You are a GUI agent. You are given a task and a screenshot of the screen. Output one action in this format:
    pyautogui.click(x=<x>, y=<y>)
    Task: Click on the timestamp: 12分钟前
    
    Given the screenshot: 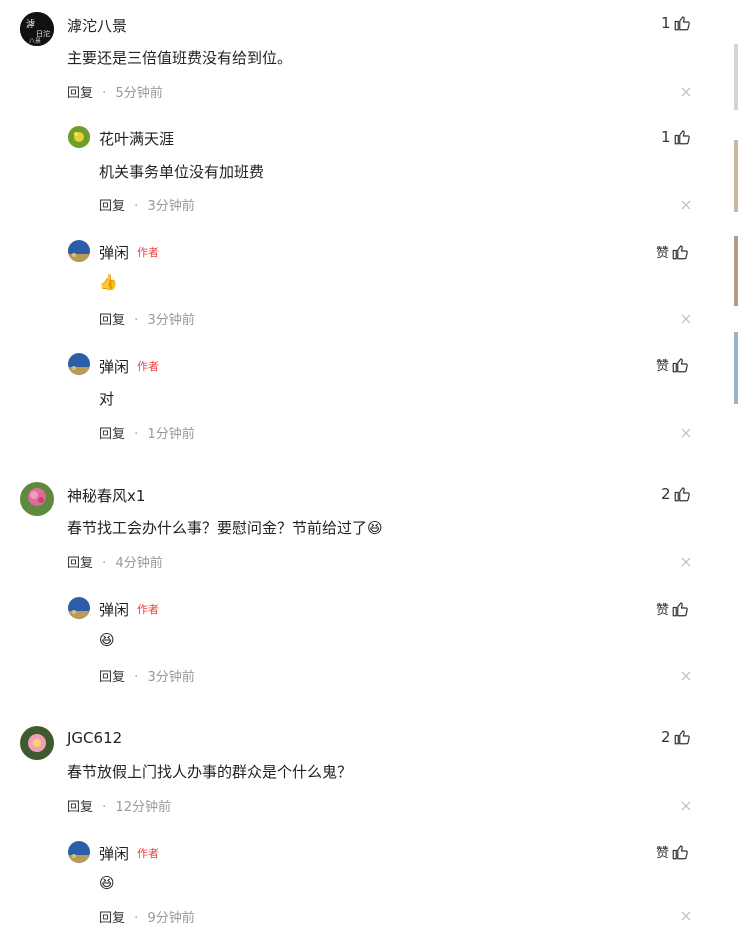 What is the action you would take?
    pyautogui.click(x=143, y=807)
    